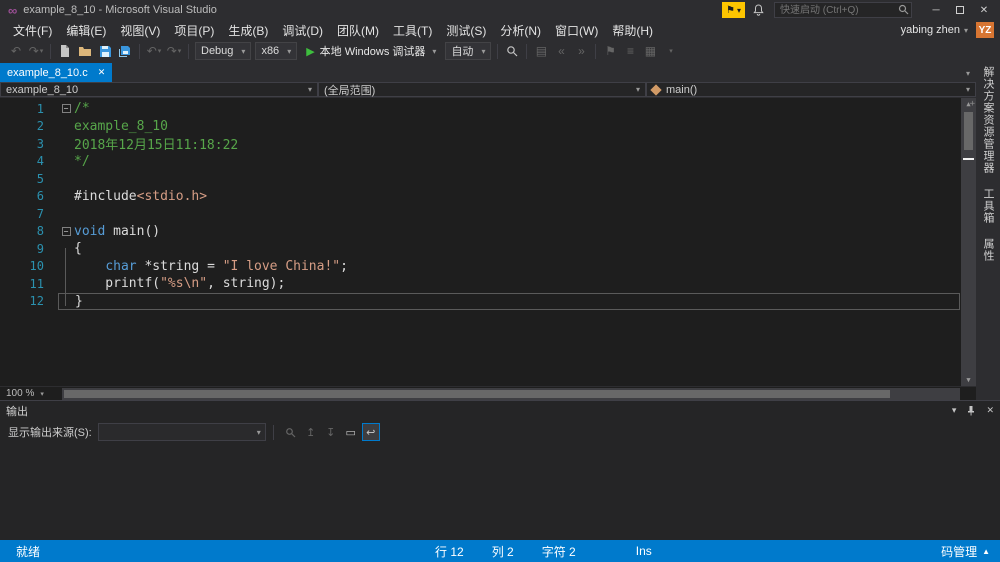 The width and height of the screenshot is (1000, 562). Describe the element at coordinates (291, 432) in the screenshot. I see `find-message-button` at that location.